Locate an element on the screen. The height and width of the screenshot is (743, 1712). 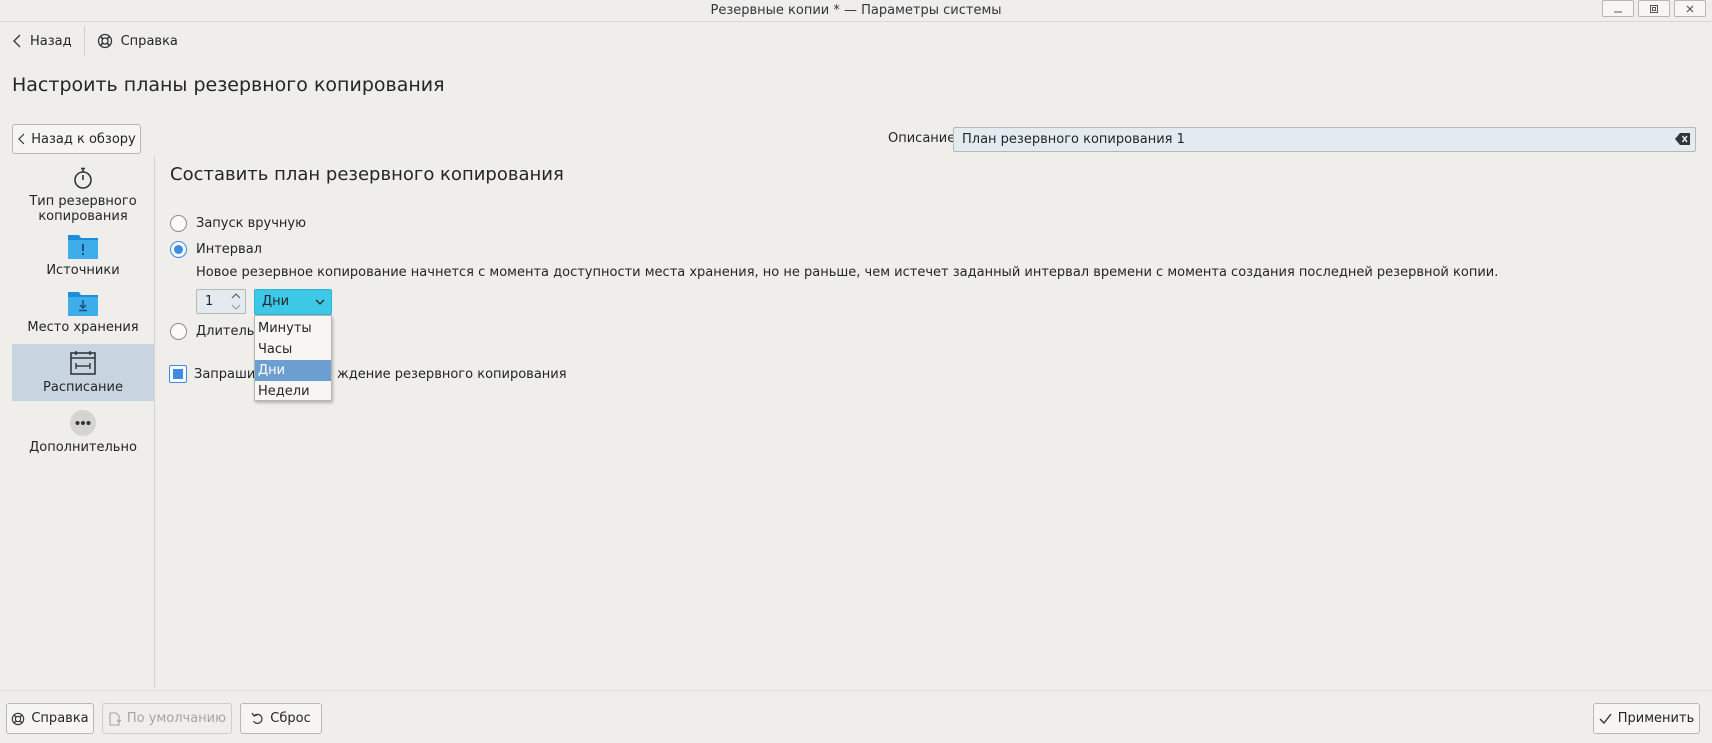
sidebar-item-label: Тип резервного копирования is located at coordinates (83, 209).